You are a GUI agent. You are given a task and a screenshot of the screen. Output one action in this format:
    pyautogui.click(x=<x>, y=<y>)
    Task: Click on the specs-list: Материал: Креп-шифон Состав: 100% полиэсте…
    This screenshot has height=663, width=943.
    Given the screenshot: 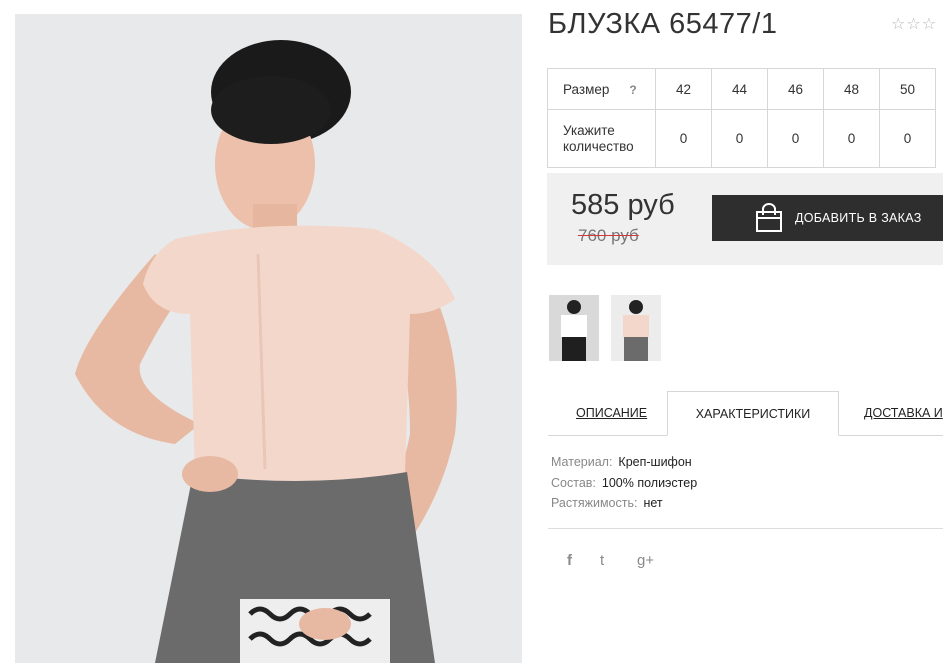 What is the action you would take?
    pyautogui.click(x=624, y=483)
    